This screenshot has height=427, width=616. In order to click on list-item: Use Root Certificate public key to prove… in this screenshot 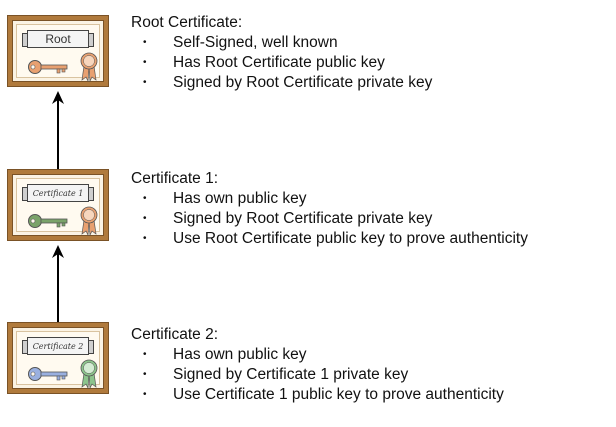, I will do `click(329, 239)`.